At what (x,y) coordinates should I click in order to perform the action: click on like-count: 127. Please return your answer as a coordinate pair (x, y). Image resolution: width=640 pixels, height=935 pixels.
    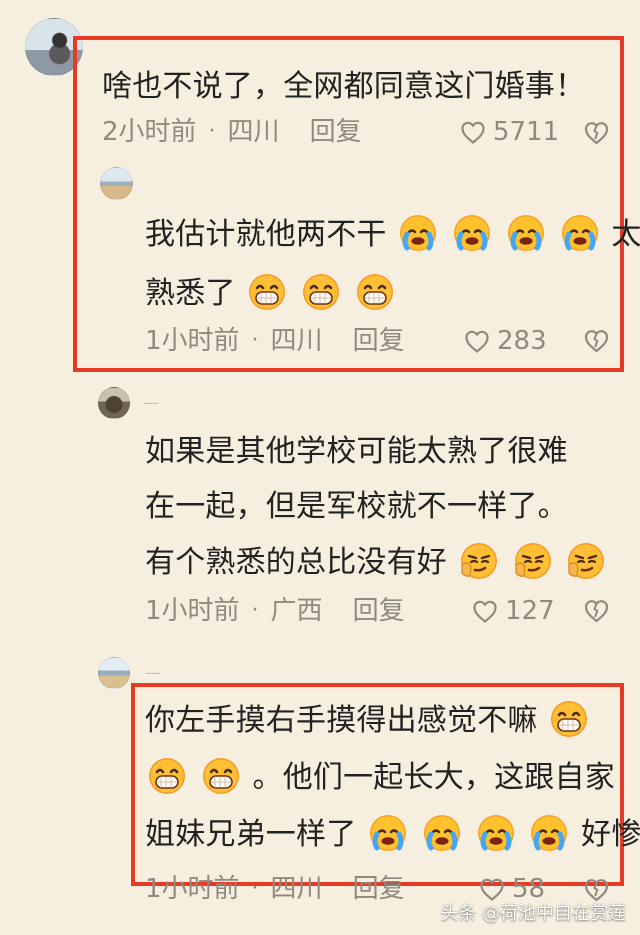
    Looking at the image, I should click on (530, 611).